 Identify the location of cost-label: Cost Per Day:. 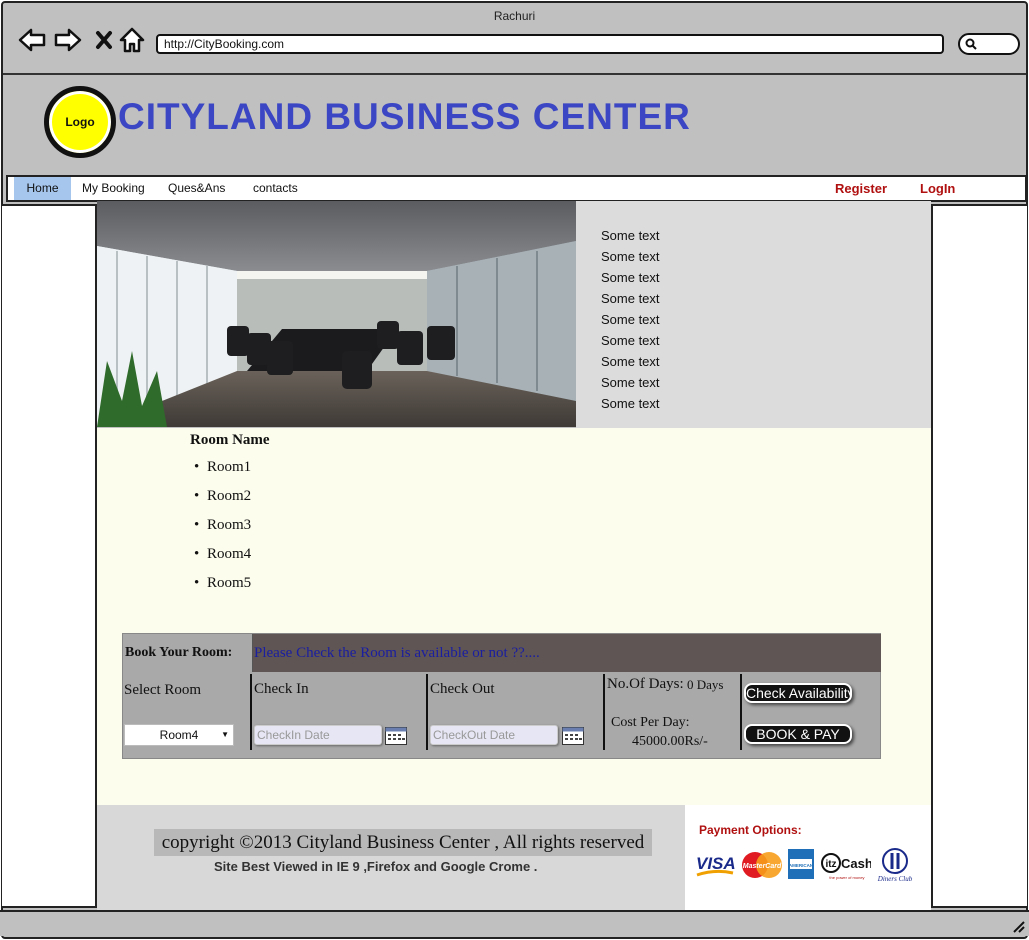
(650, 722).